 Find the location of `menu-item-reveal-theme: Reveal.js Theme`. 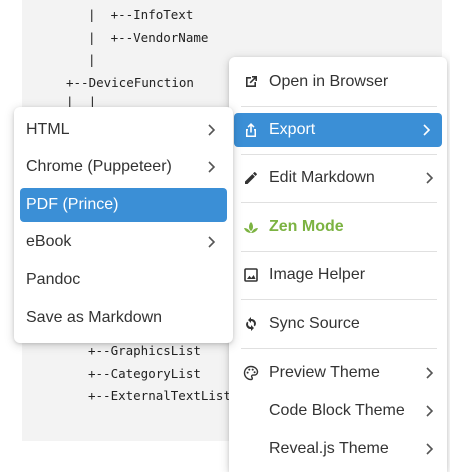

menu-item-reveal-theme: Reveal.js Theme is located at coordinates (338, 449).